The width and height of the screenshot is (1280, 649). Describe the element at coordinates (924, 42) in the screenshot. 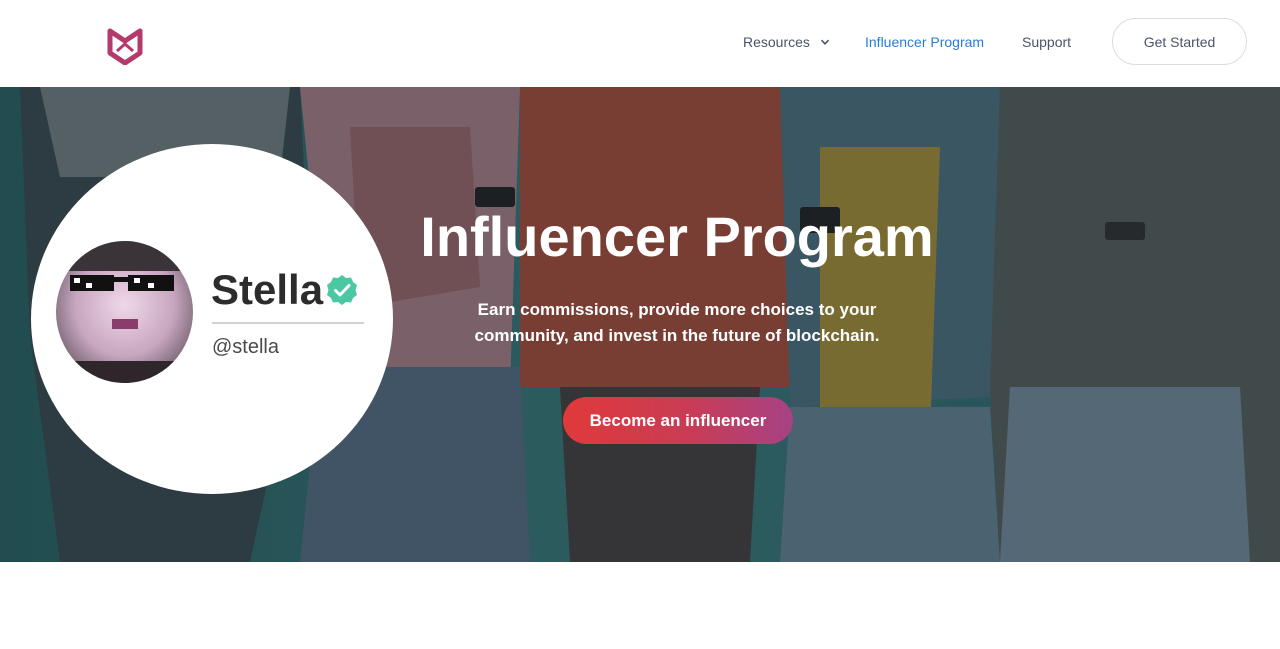

I see `nav-influencer-program: Influencer Program` at that location.